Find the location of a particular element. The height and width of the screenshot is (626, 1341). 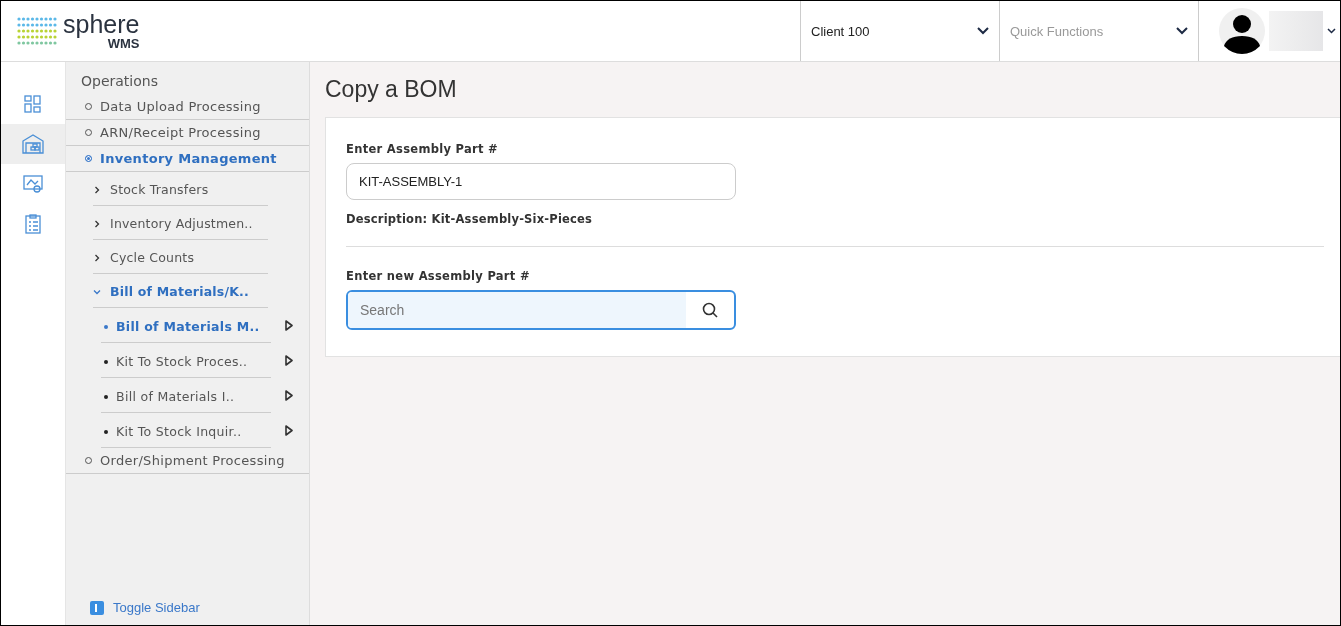

sidebar-leaf-item: Kit To Stock Inquir.. is located at coordinates (186, 430).